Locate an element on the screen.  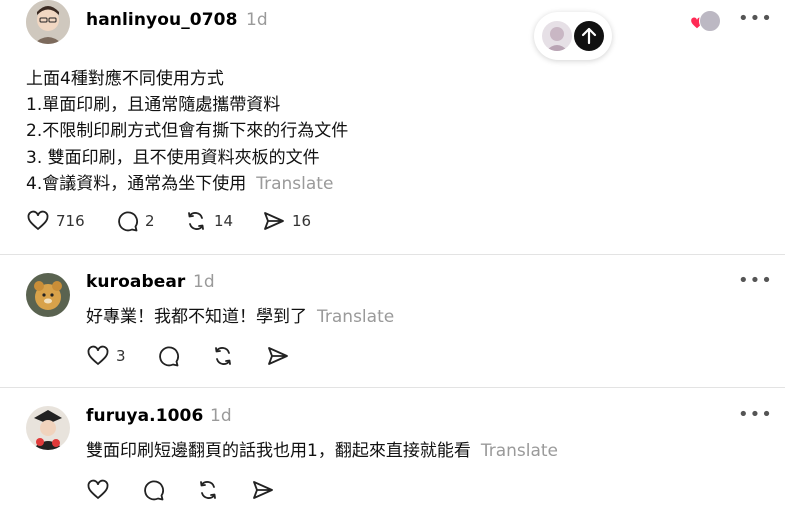
post-text: 雙面印刷短邊翻頁的話我也用1，翻起來直接就能看 is located at coordinates (278, 451).